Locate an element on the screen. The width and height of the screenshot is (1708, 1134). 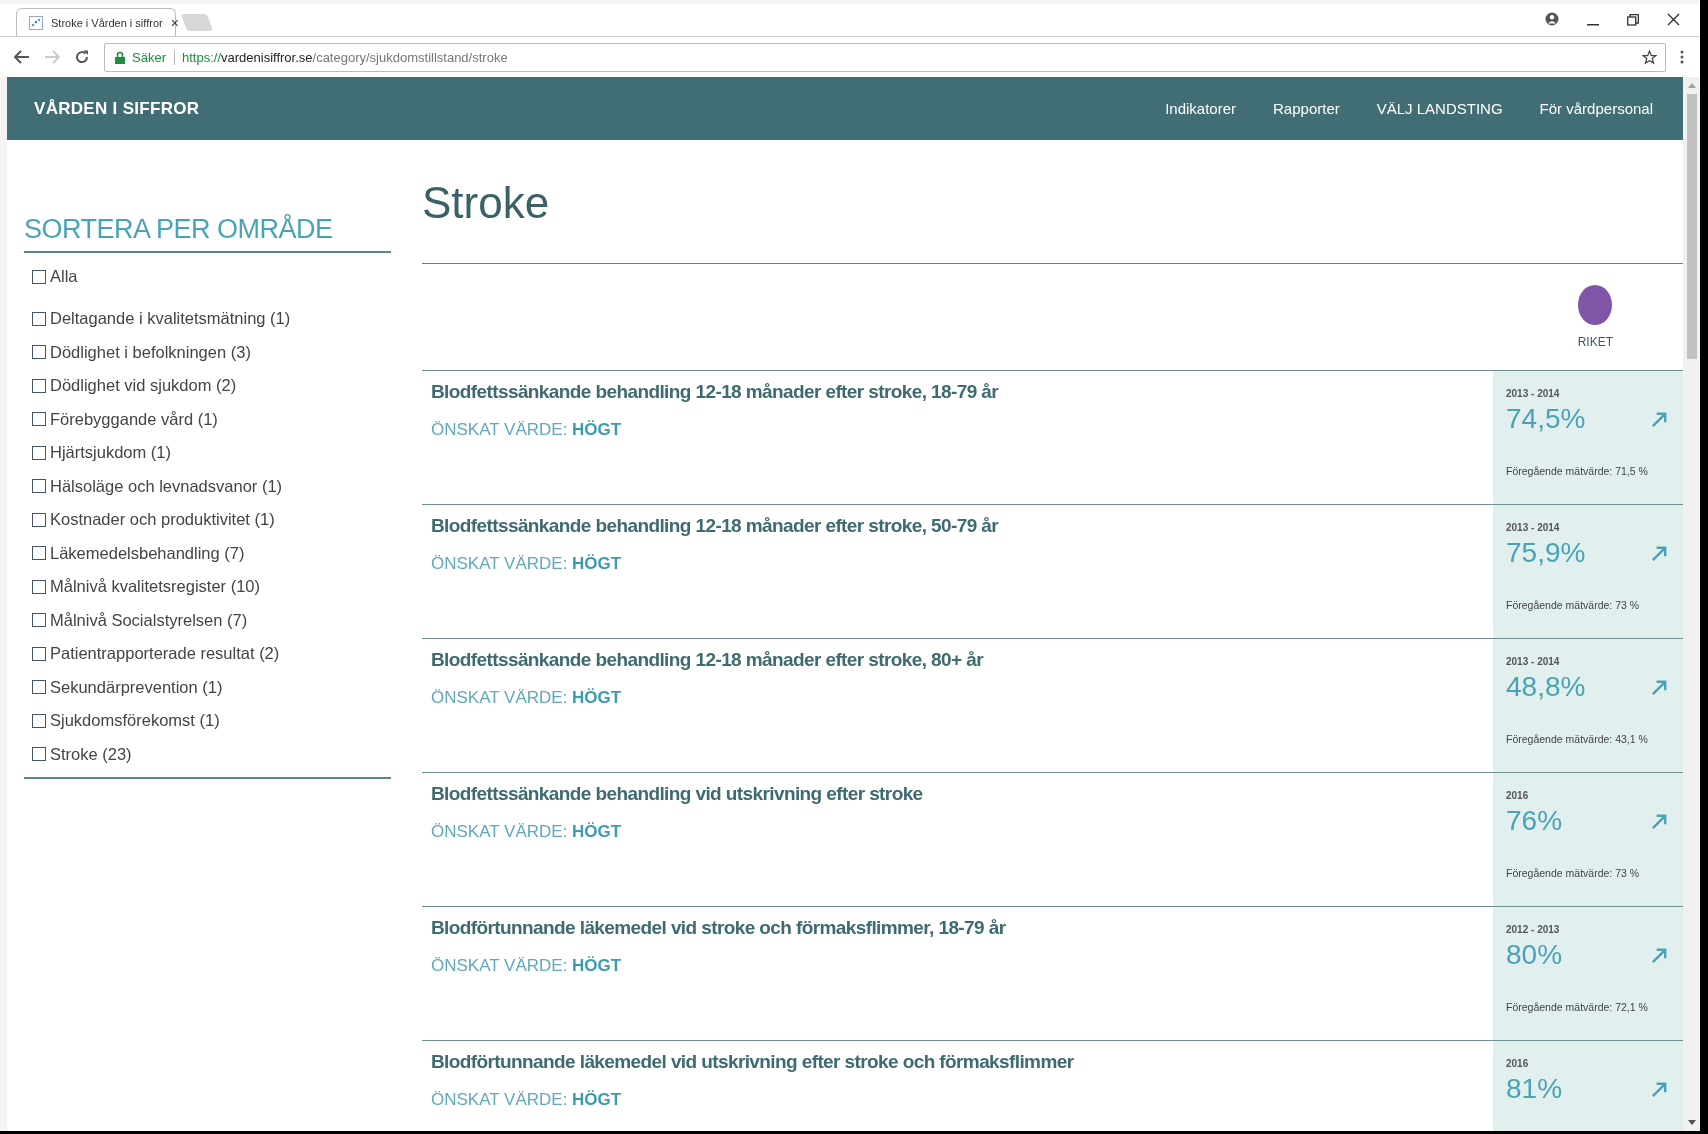
indicator-title: Blodfettssänkande behandling vid utskrivning efter stroke is located at coordinates (677, 794).